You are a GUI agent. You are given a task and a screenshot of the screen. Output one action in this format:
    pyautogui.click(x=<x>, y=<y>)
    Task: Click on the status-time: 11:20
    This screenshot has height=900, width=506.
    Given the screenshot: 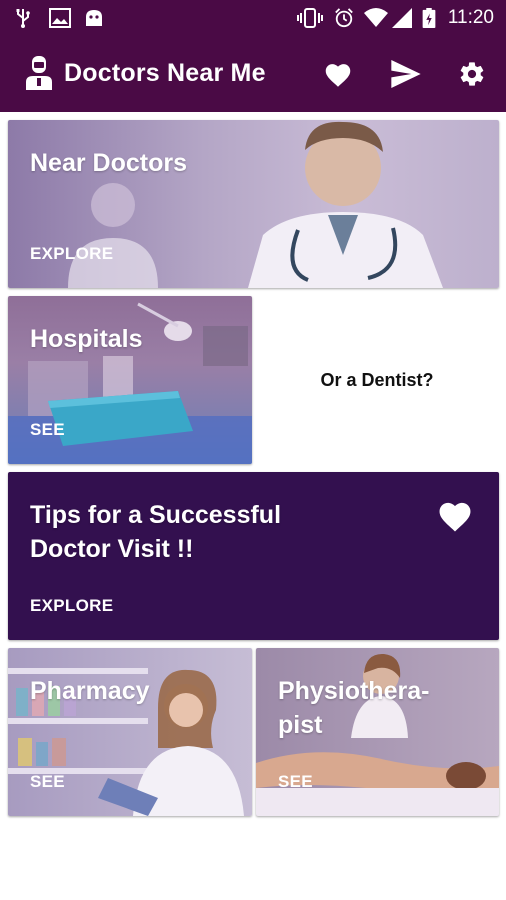 What is the action you would take?
    pyautogui.click(x=470, y=17)
    